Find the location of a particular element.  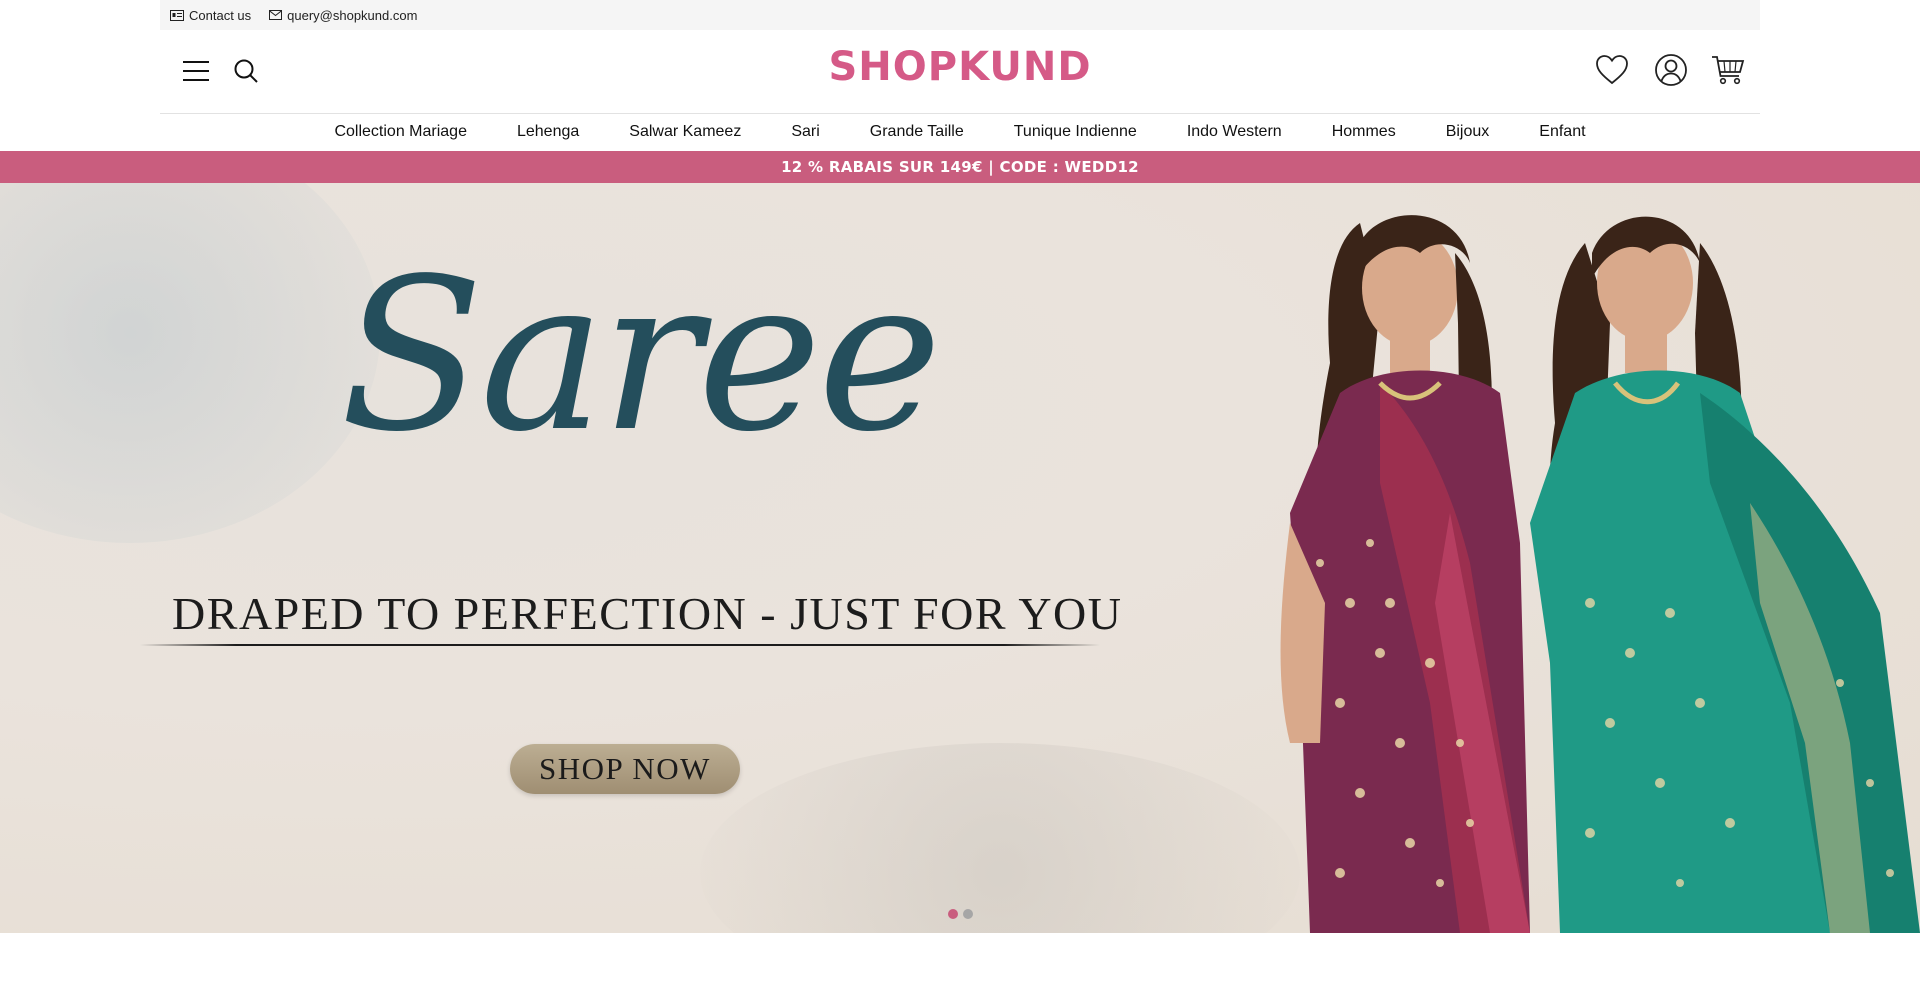

site-header: SHOPKUND is located at coordinates (960, 72).